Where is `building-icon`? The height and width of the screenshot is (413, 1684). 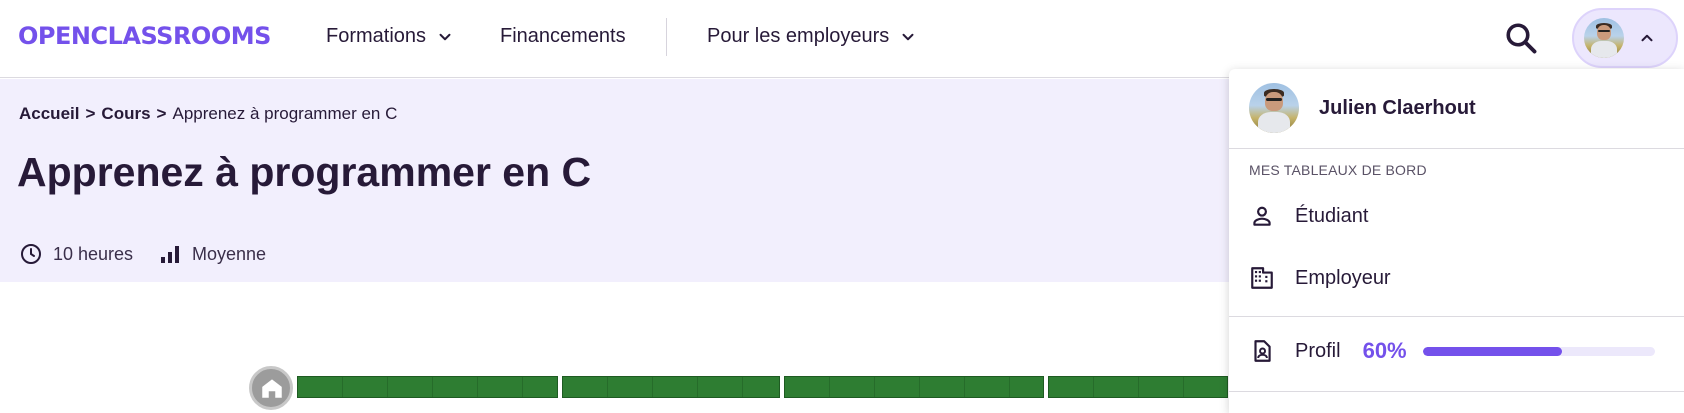 building-icon is located at coordinates (1262, 278).